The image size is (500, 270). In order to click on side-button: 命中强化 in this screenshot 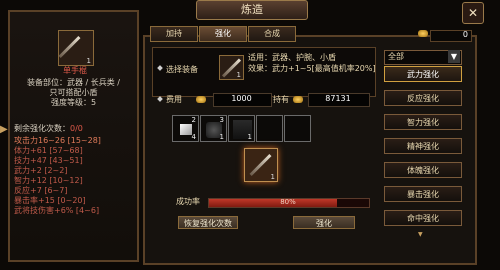, I will do `click(423, 218)`.